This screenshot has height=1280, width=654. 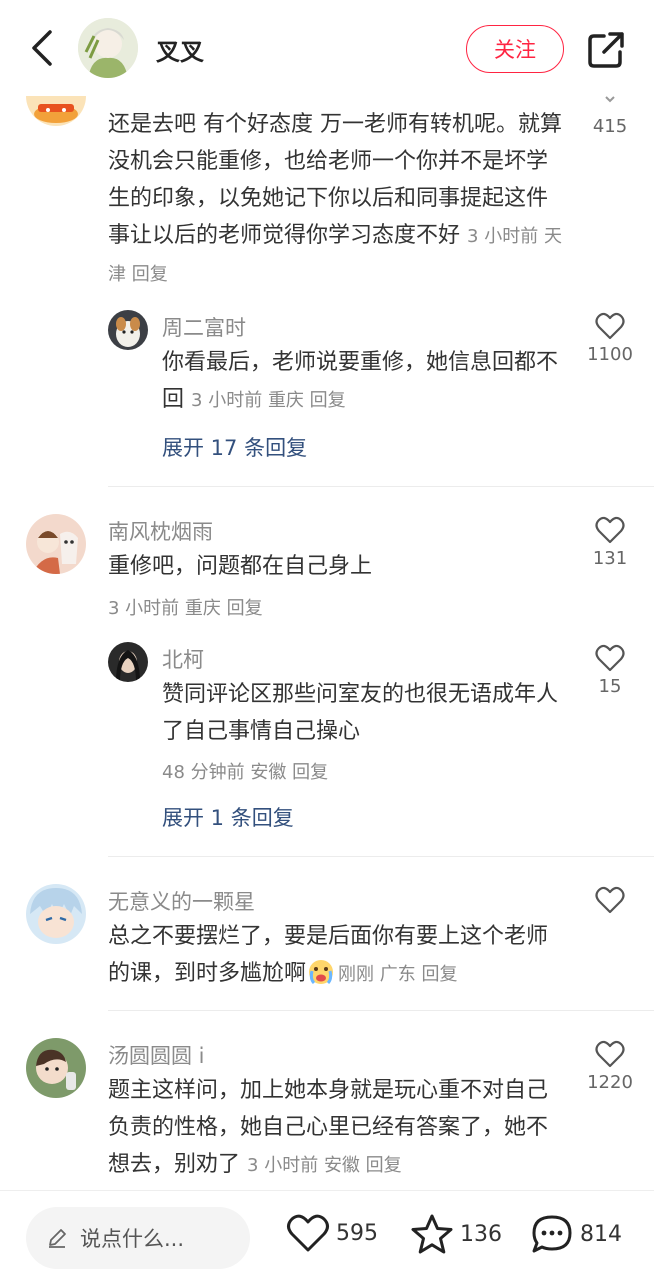 What do you see at coordinates (245, 772) in the screenshot?
I see `reply-meta: 48 分钟前 安徽 回复` at bounding box center [245, 772].